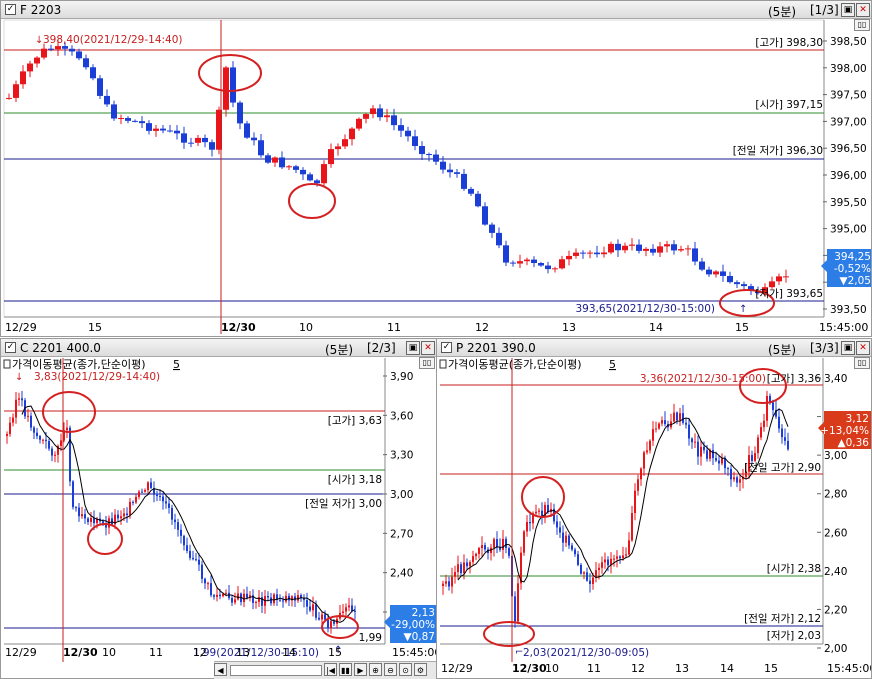 The height and width of the screenshot is (679, 872). Describe the element at coordinates (496, 348) in the screenshot. I see `panel-title: P 2201 390.0` at that location.